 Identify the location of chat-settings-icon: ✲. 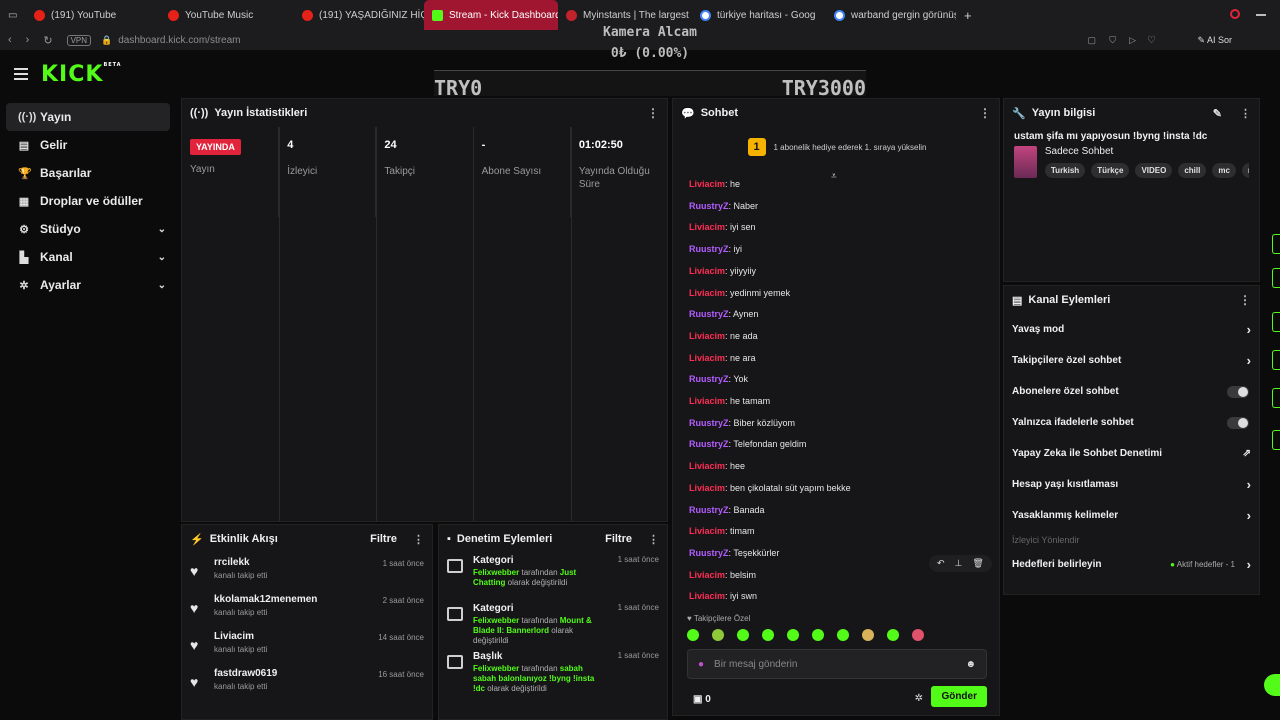
(919, 698).